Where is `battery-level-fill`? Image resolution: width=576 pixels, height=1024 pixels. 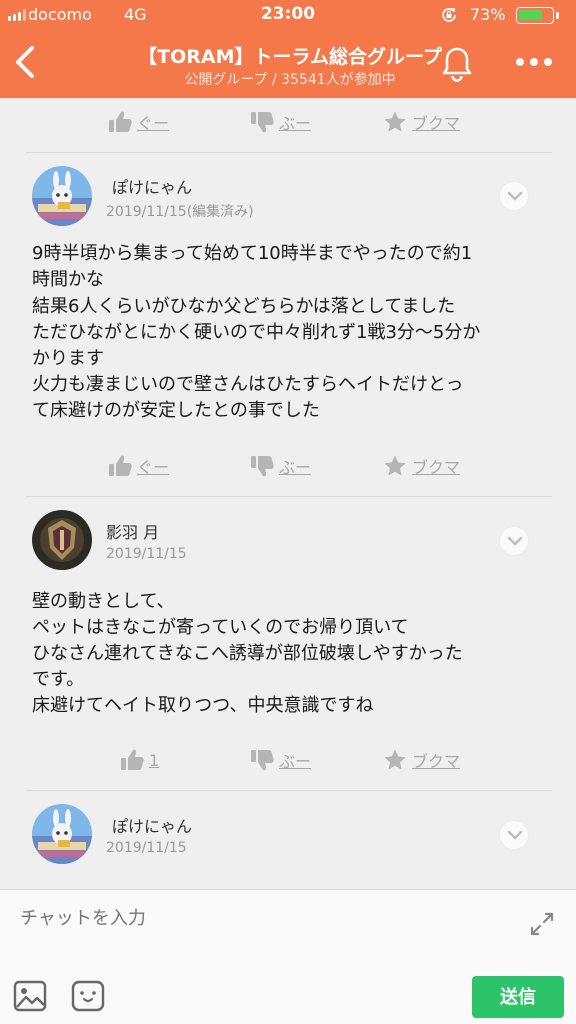
battery-level-fill is located at coordinates (530, 15).